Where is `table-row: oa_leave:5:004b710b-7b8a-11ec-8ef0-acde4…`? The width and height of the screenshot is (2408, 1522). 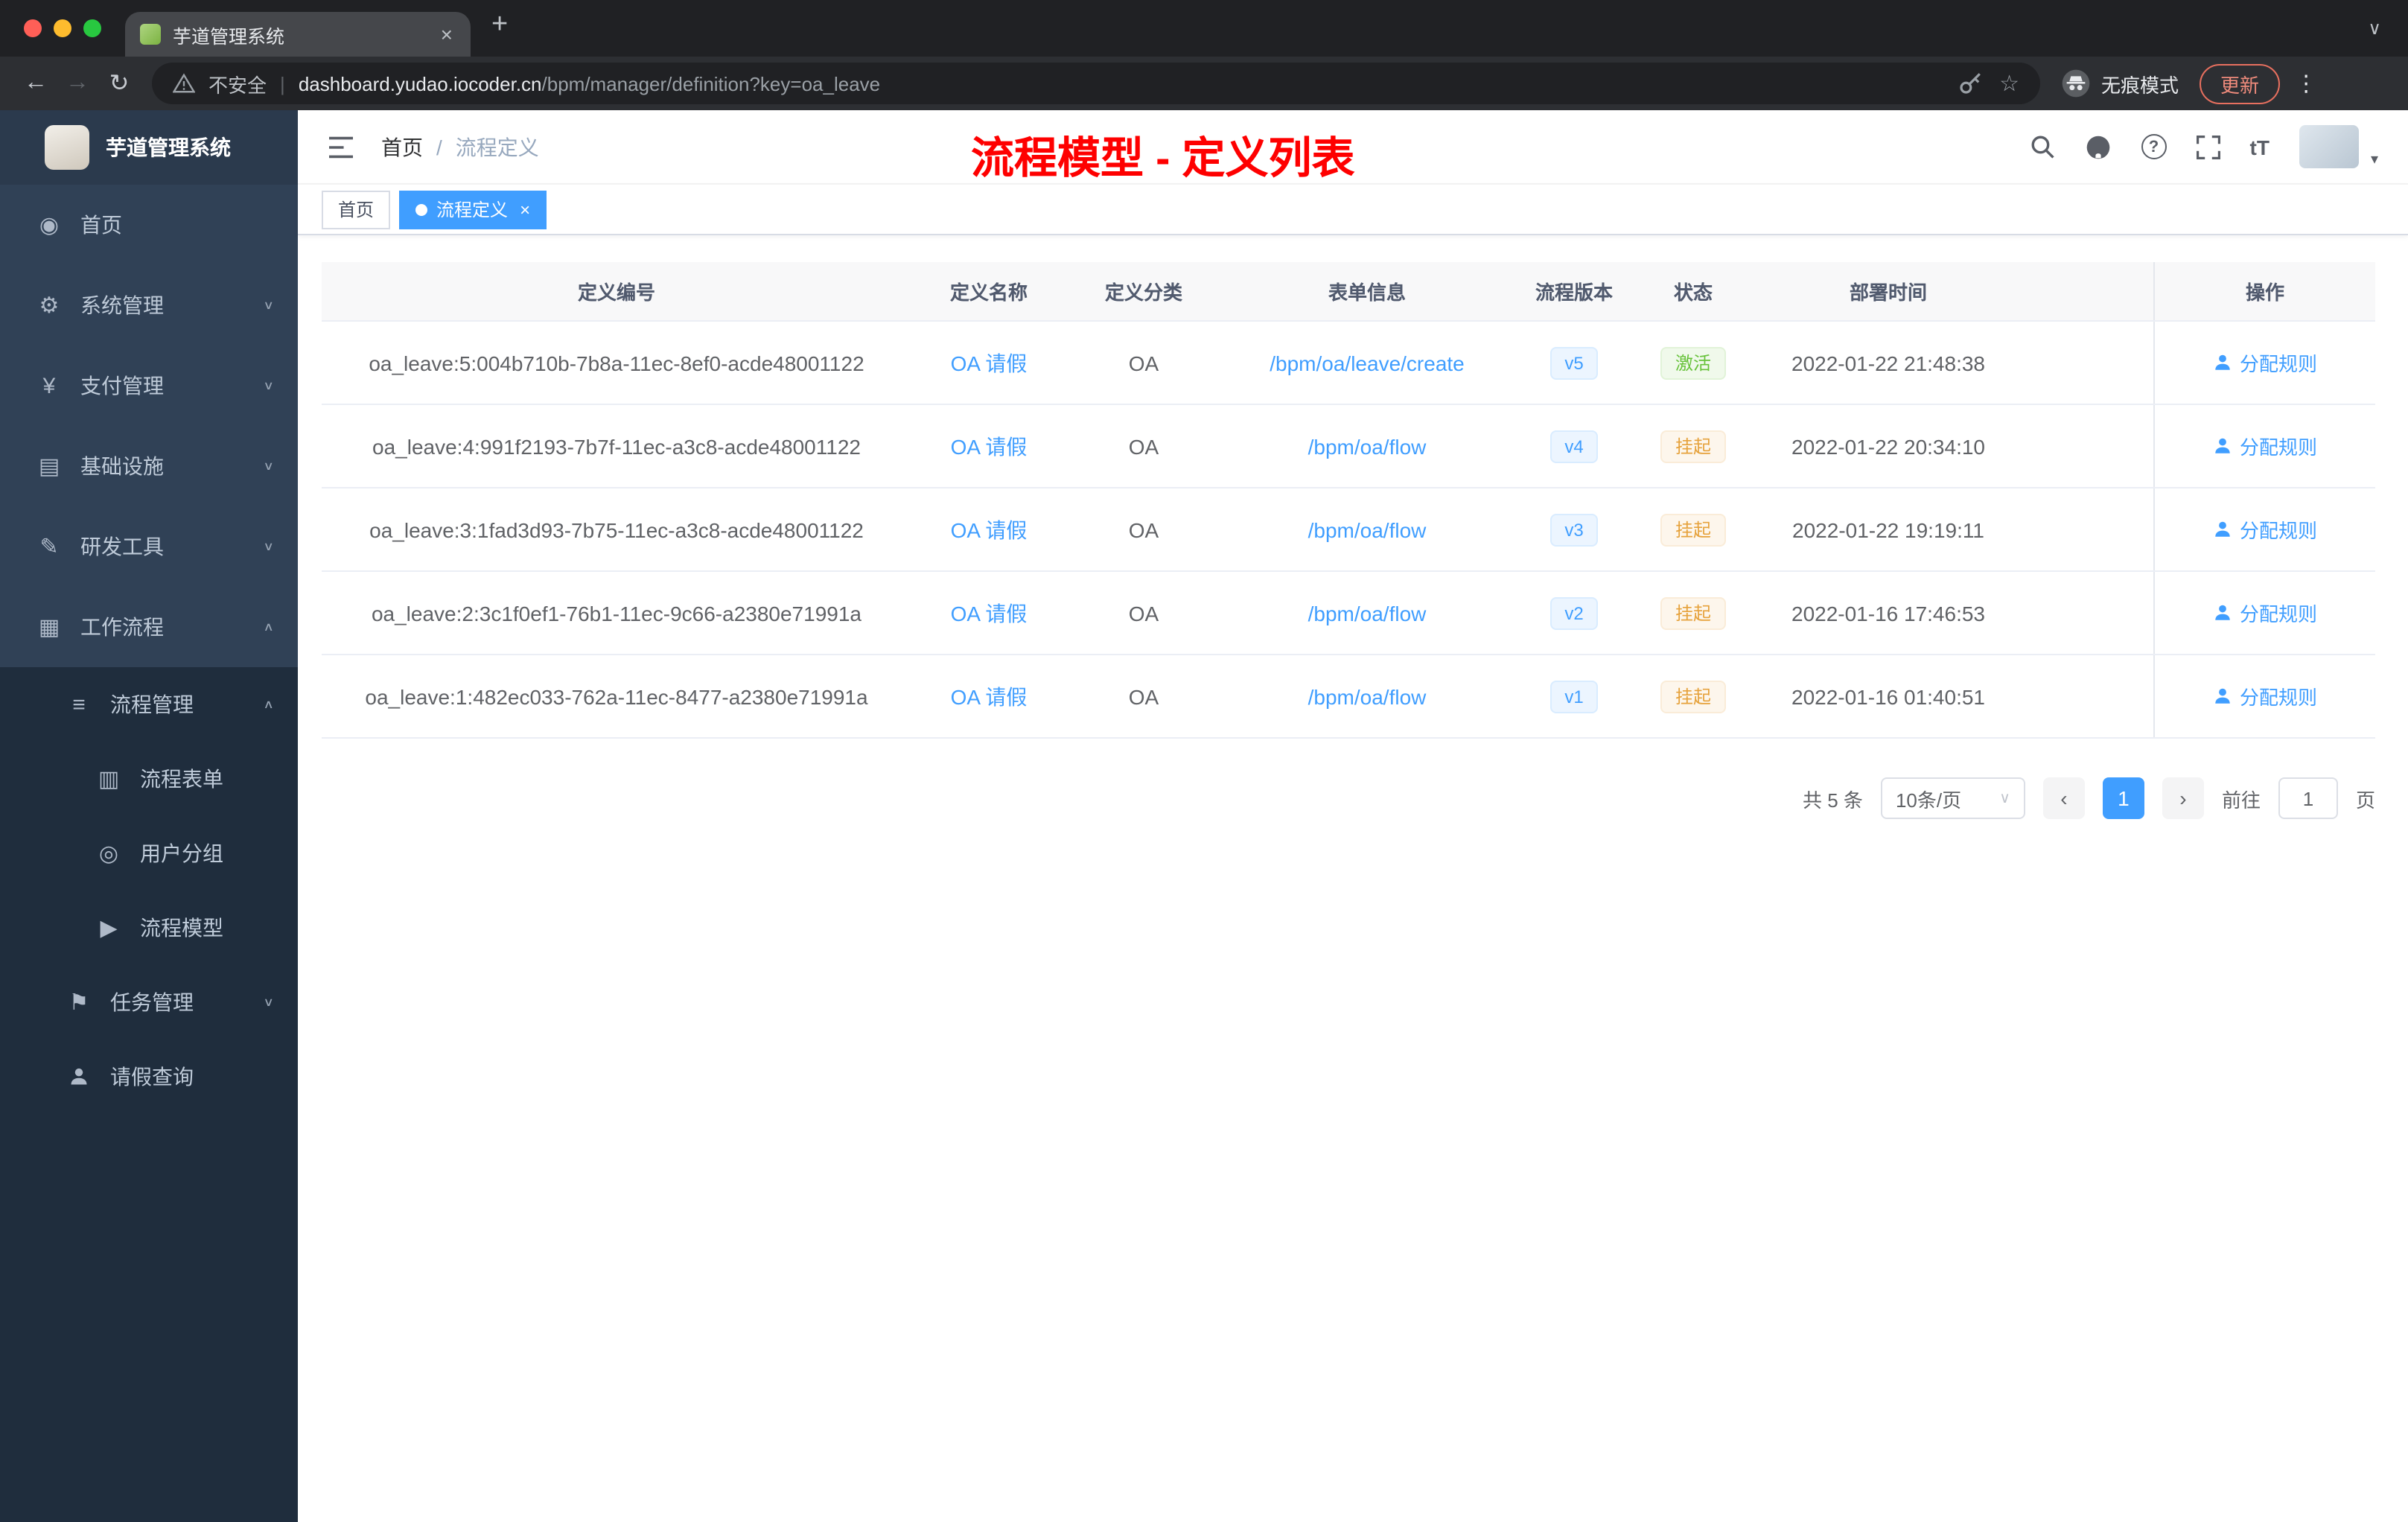
table-row: oa_leave:5:004b710b-7b8a-11ec-8ef0-acde4… is located at coordinates (1348, 363).